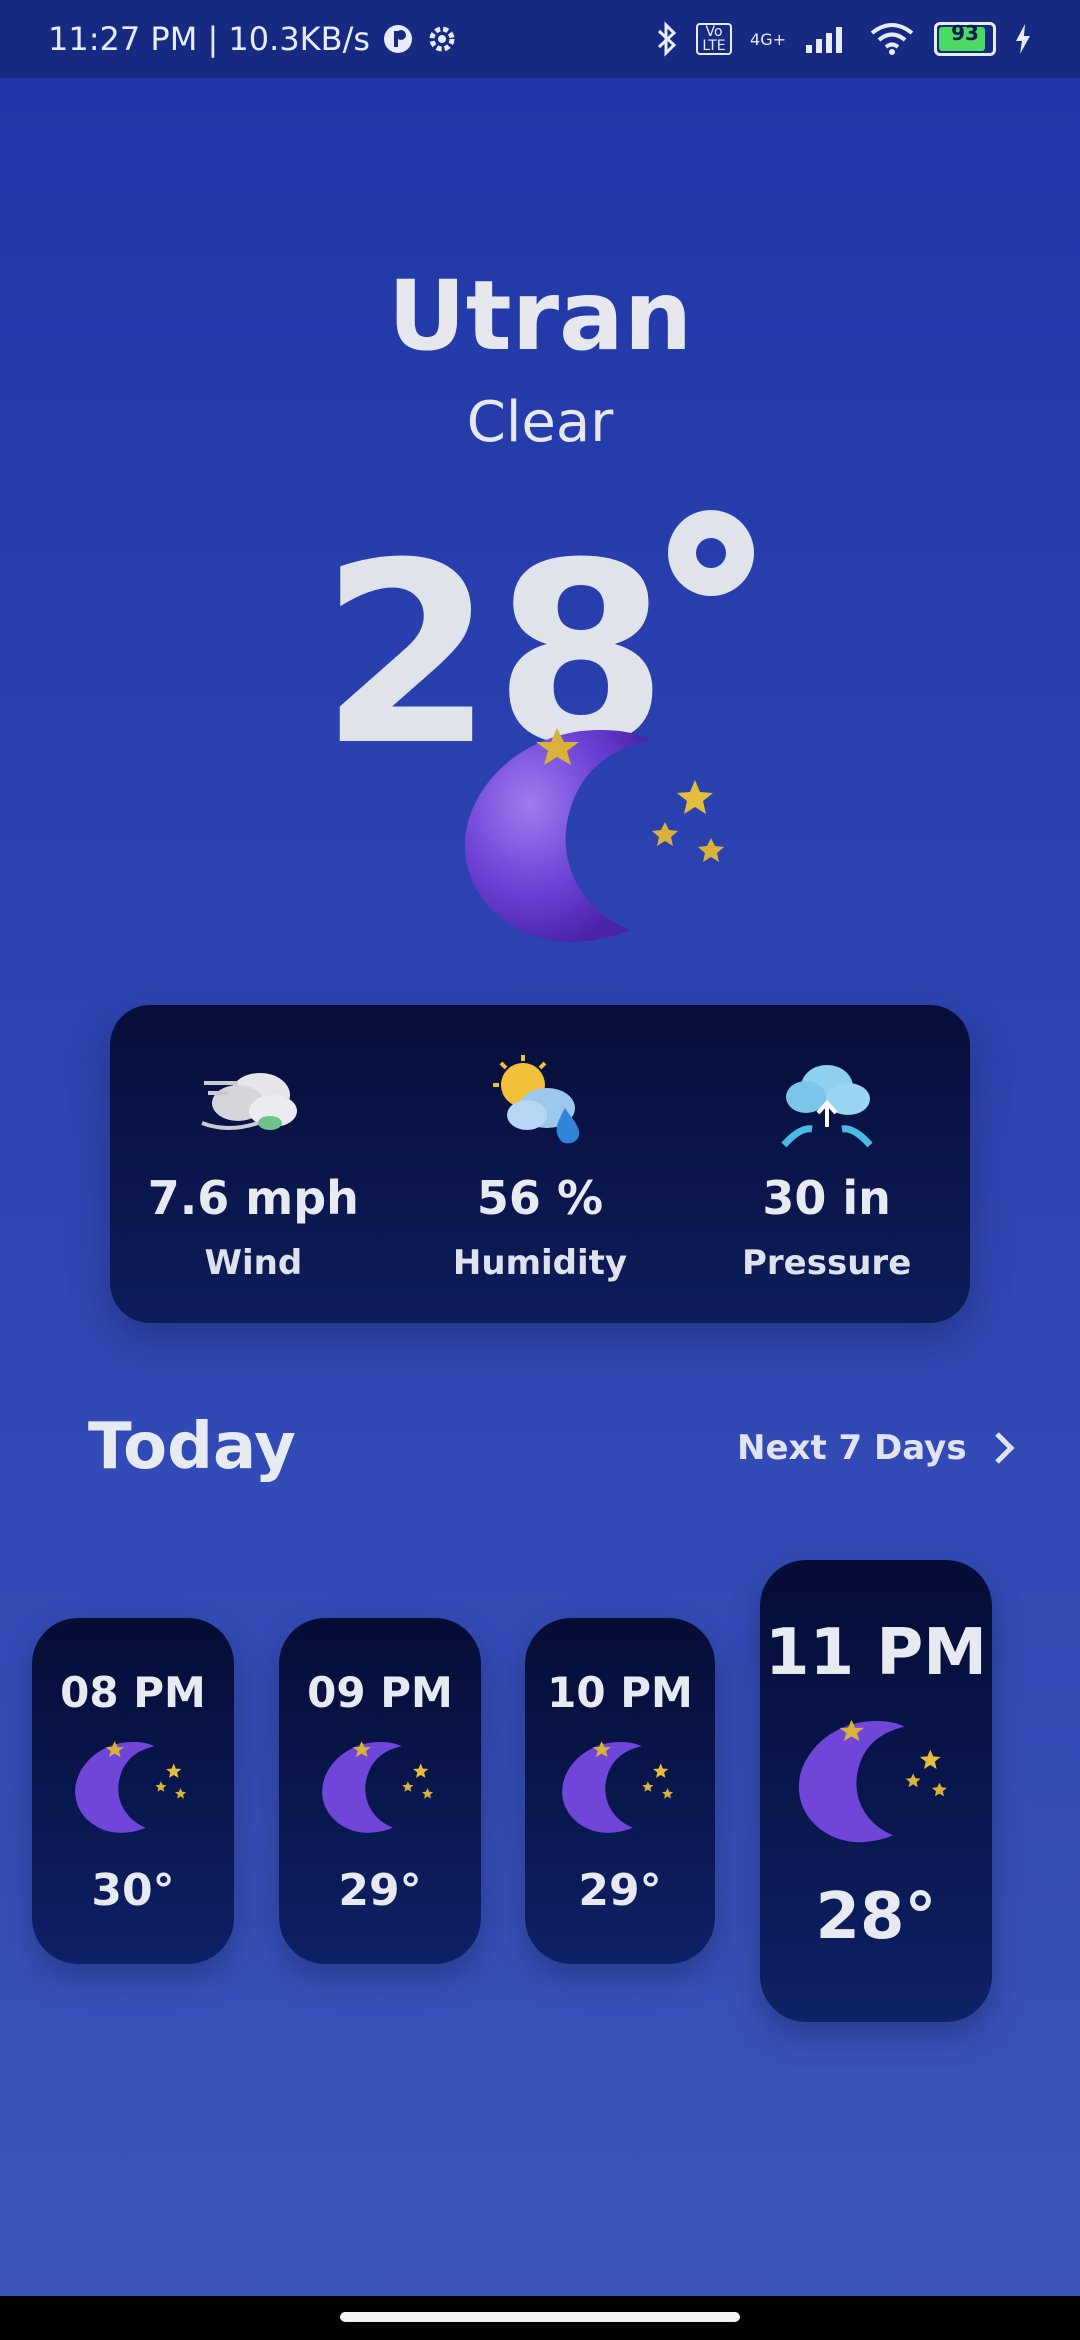  I want to click on metric-pressure: 30 in Pressure, so click(827, 1168).